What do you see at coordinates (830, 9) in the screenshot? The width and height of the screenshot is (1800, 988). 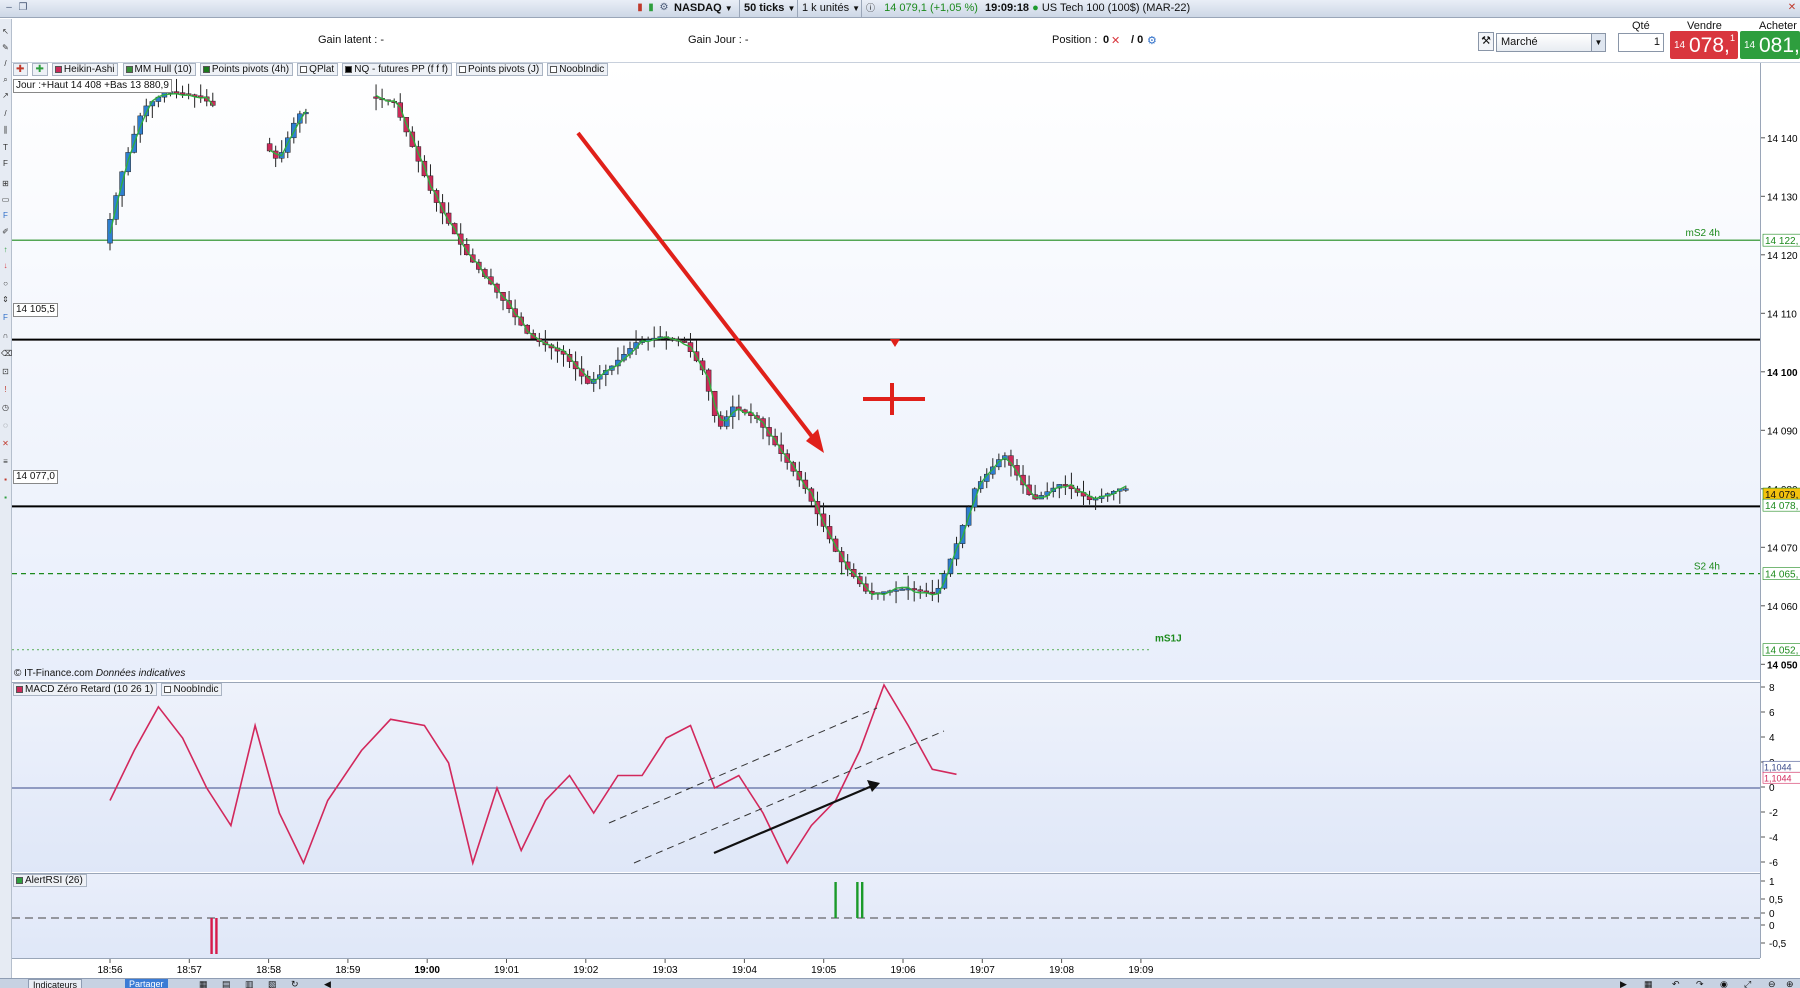 I see `units-select: 1 k unités ▼` at bounding box center [830, 9].